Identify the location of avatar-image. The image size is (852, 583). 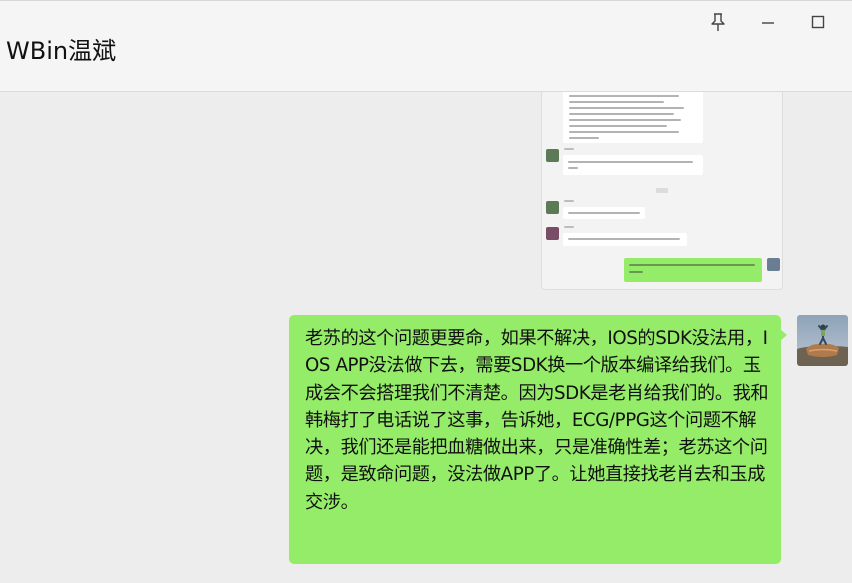
(822, 340).